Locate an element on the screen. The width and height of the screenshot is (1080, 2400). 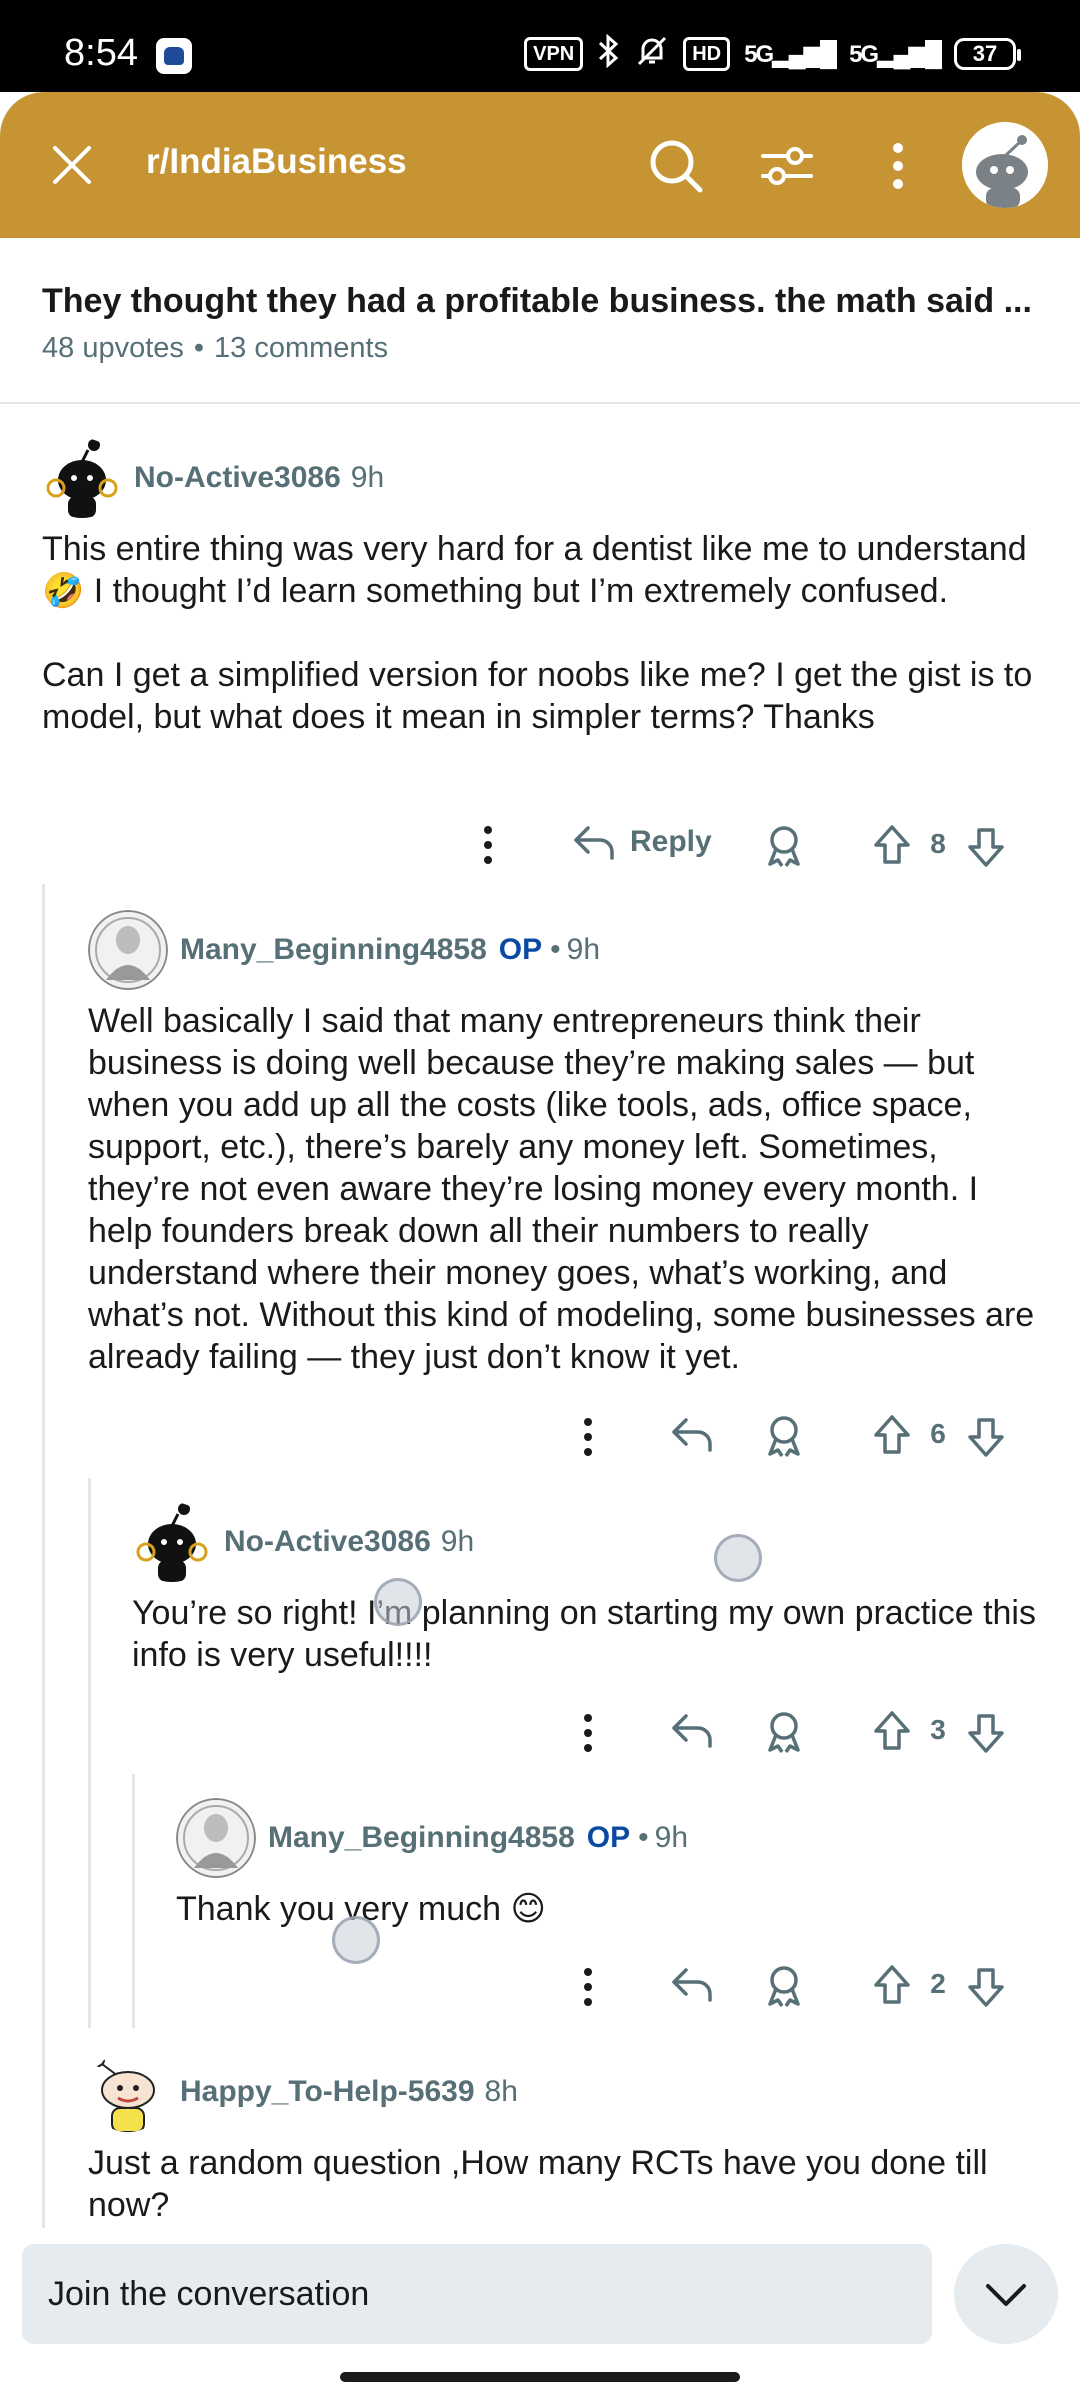
chevron-down-icon is located at coordinates (1006, 2295).